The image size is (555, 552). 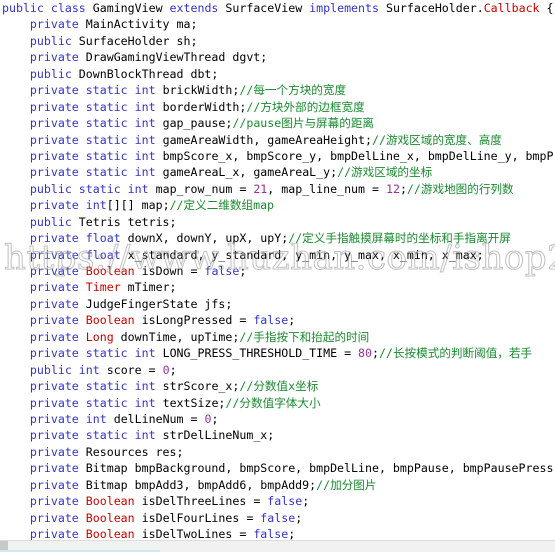 What do you see at coordinates (131, 451) in the screenshot?
I see `code-token-plain: Resources res;` at bounding box center [131, 451].